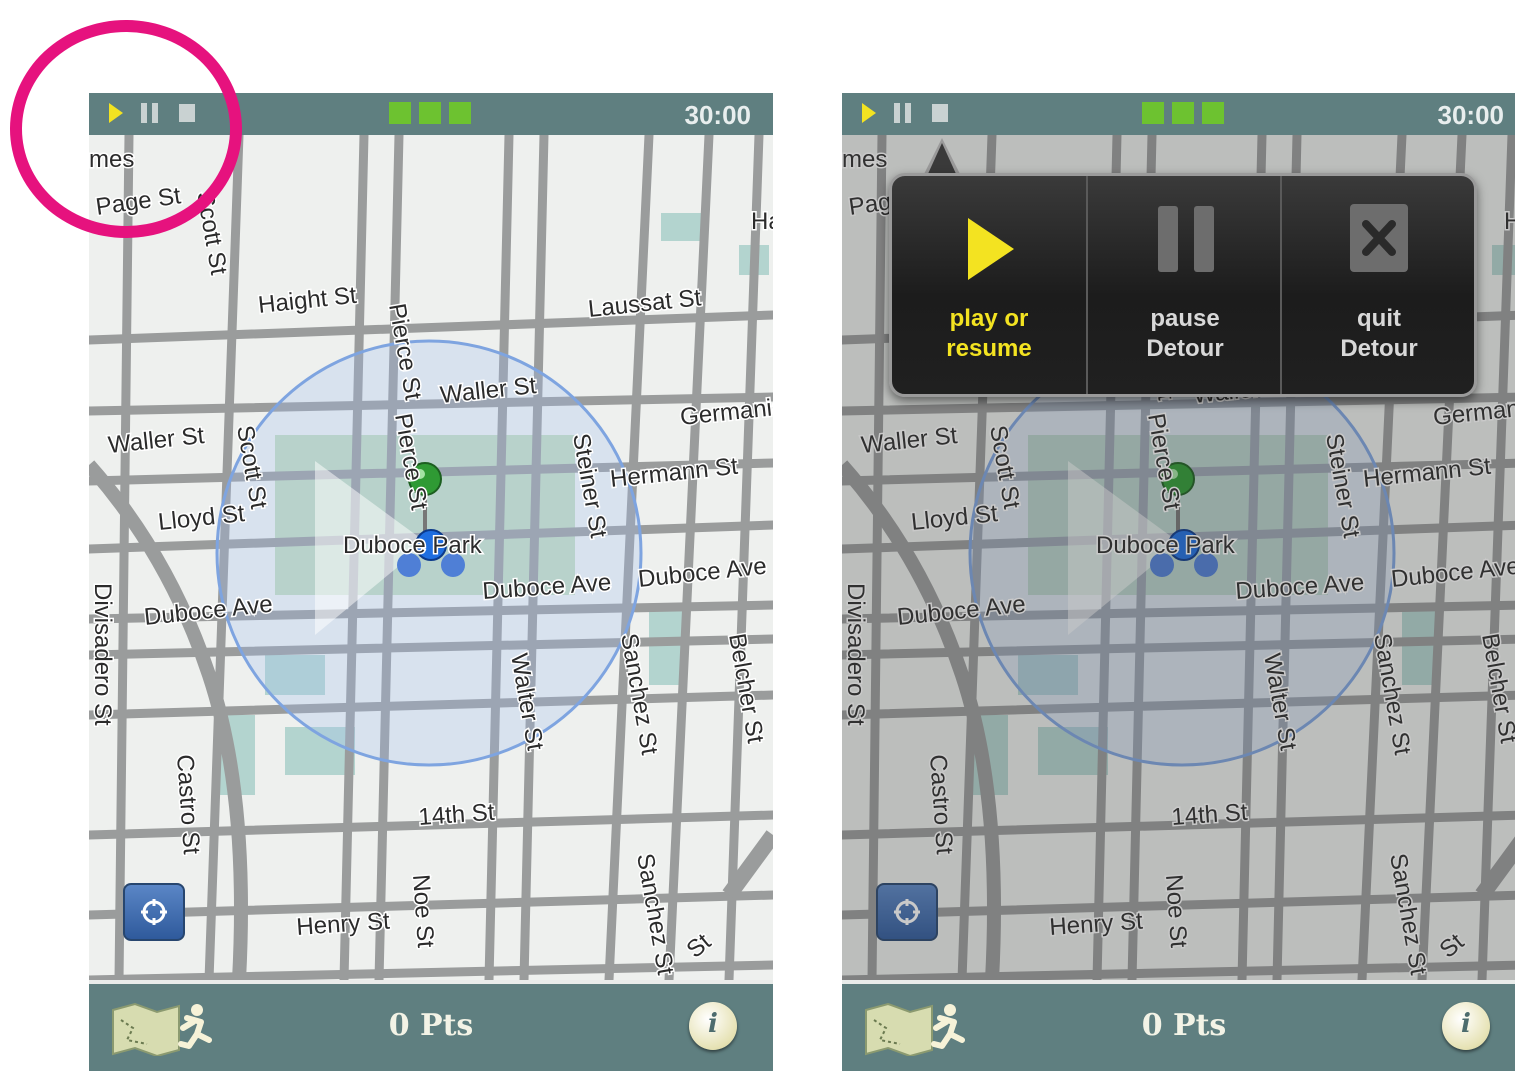 The image size is (1515, 1071). I want to click on pause-detour-button: pause Detour, so click(1184, 285).